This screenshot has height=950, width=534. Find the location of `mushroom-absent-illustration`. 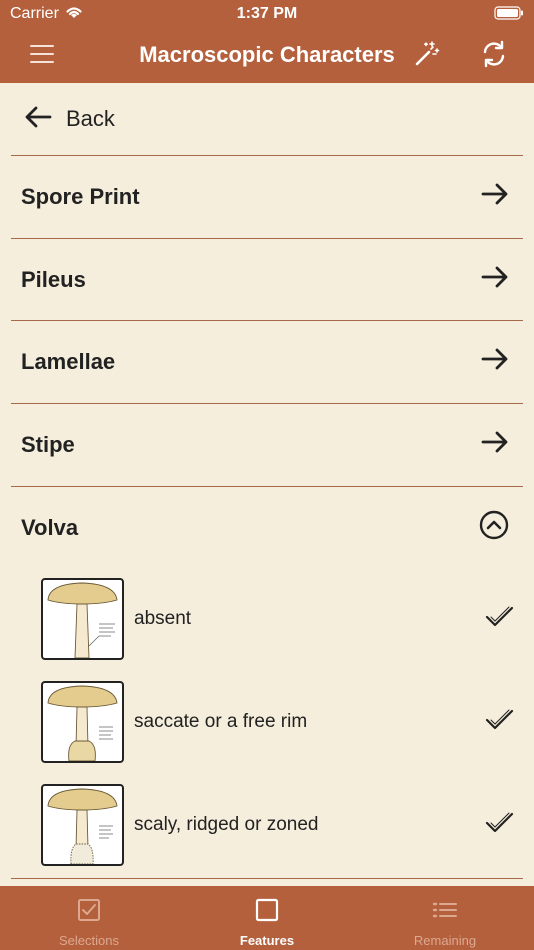

mushroom-absent-illustration is located at coordinates (82, 619).